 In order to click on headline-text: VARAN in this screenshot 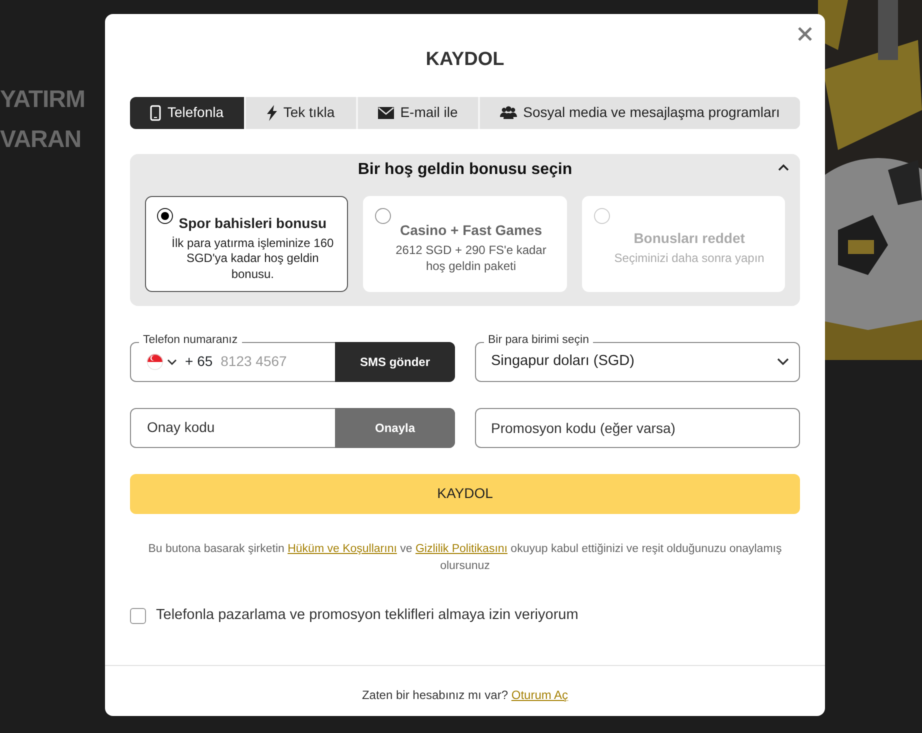, I will do `click(41, 140)`.